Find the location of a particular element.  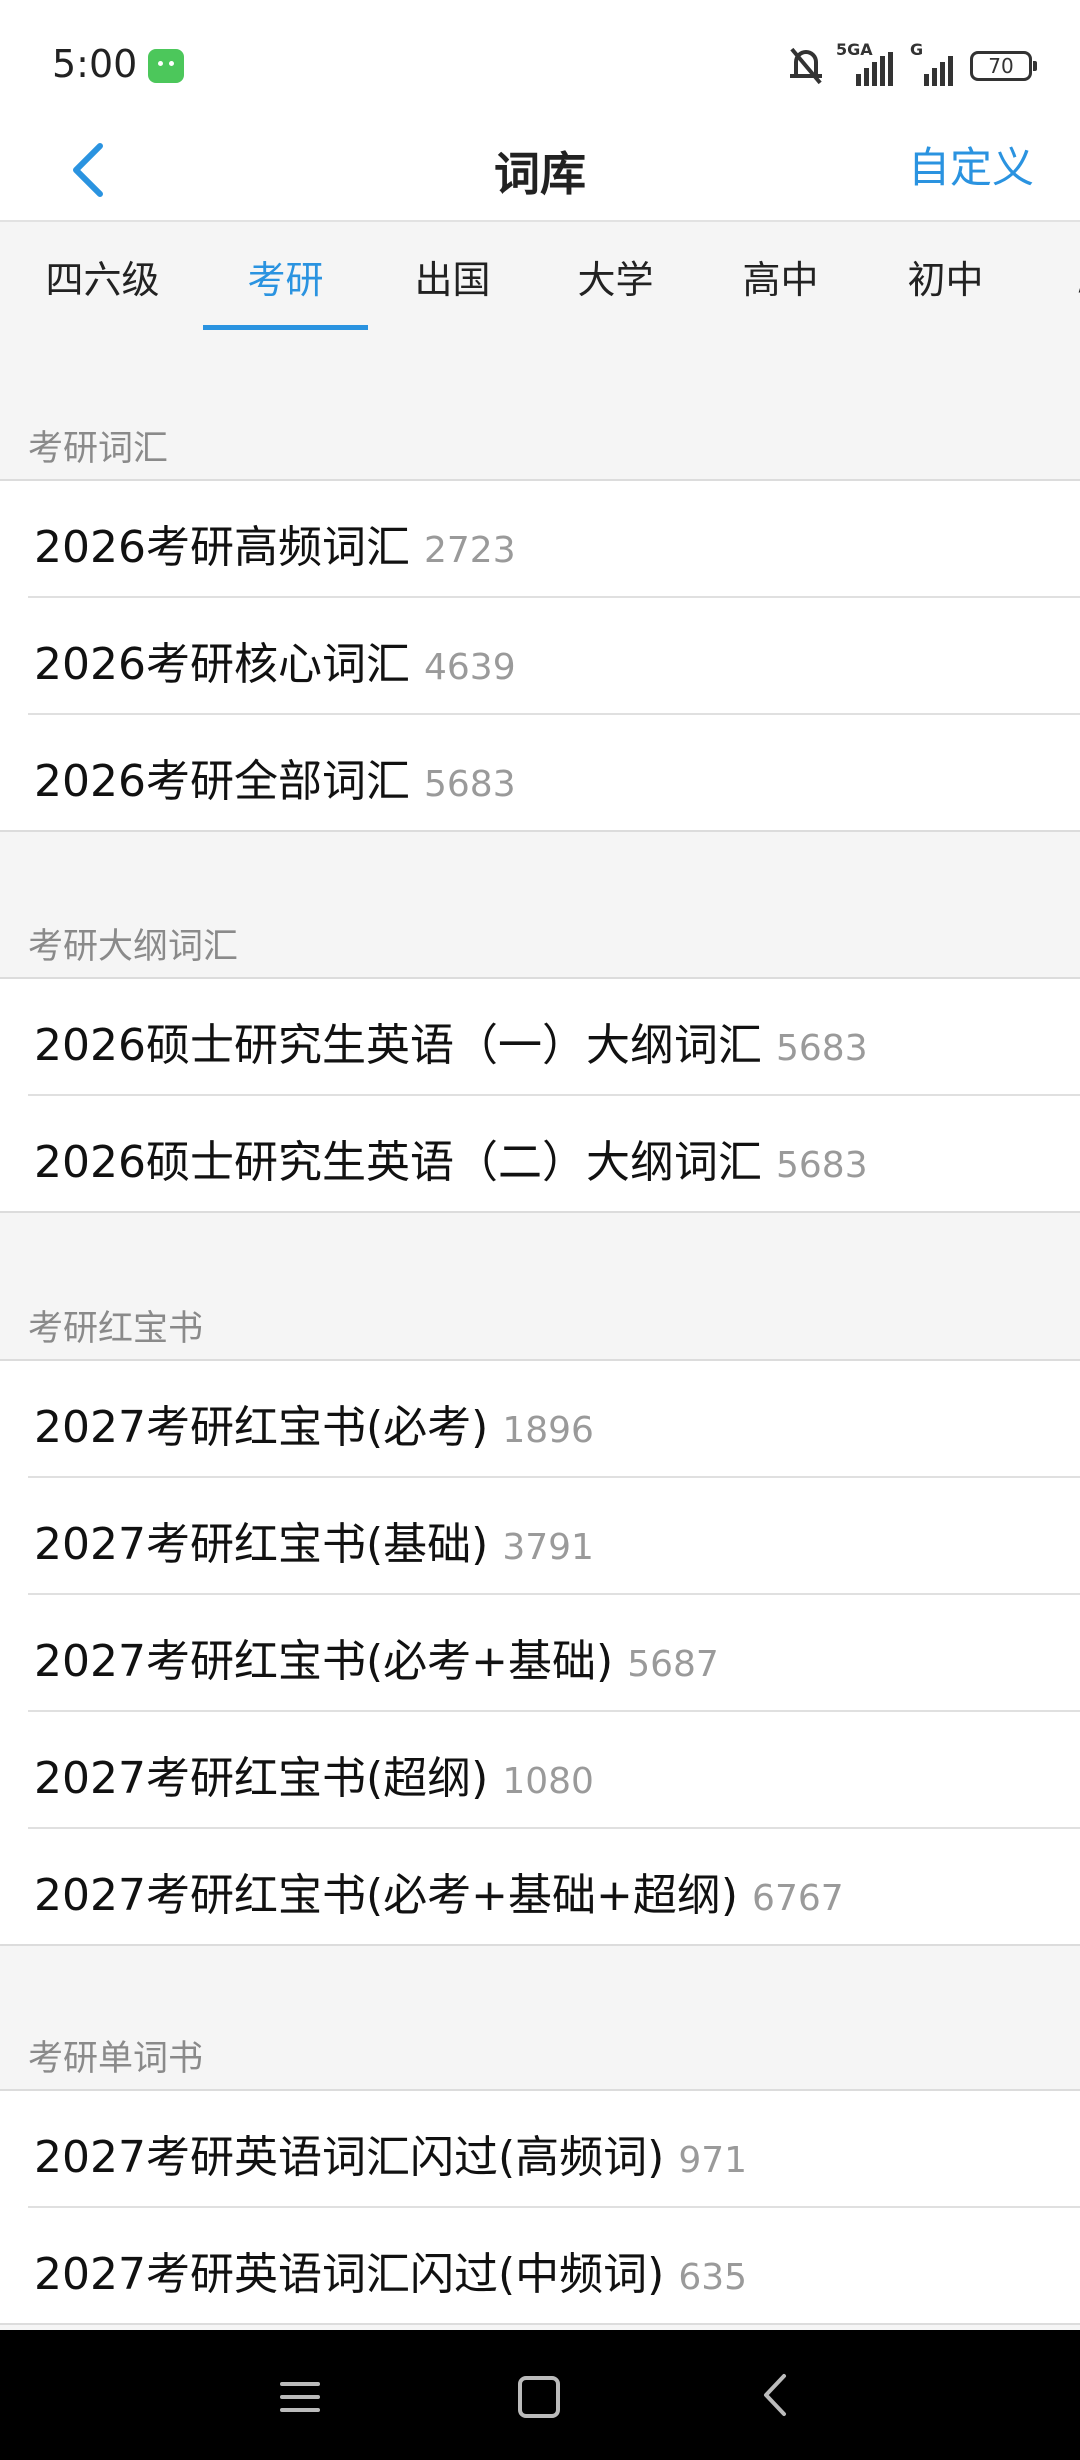

bell-muted-icon is located at coordinates (807, 66).